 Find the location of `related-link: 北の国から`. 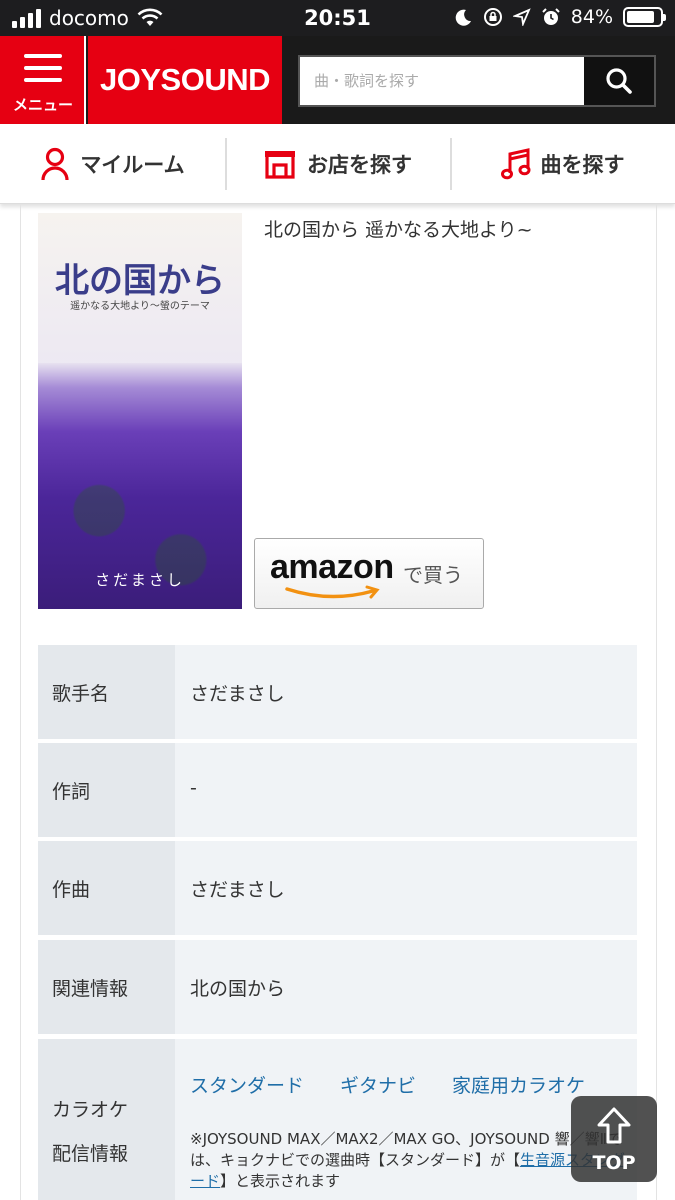

related-link: 北の国から is located at coordinates (237, 987).